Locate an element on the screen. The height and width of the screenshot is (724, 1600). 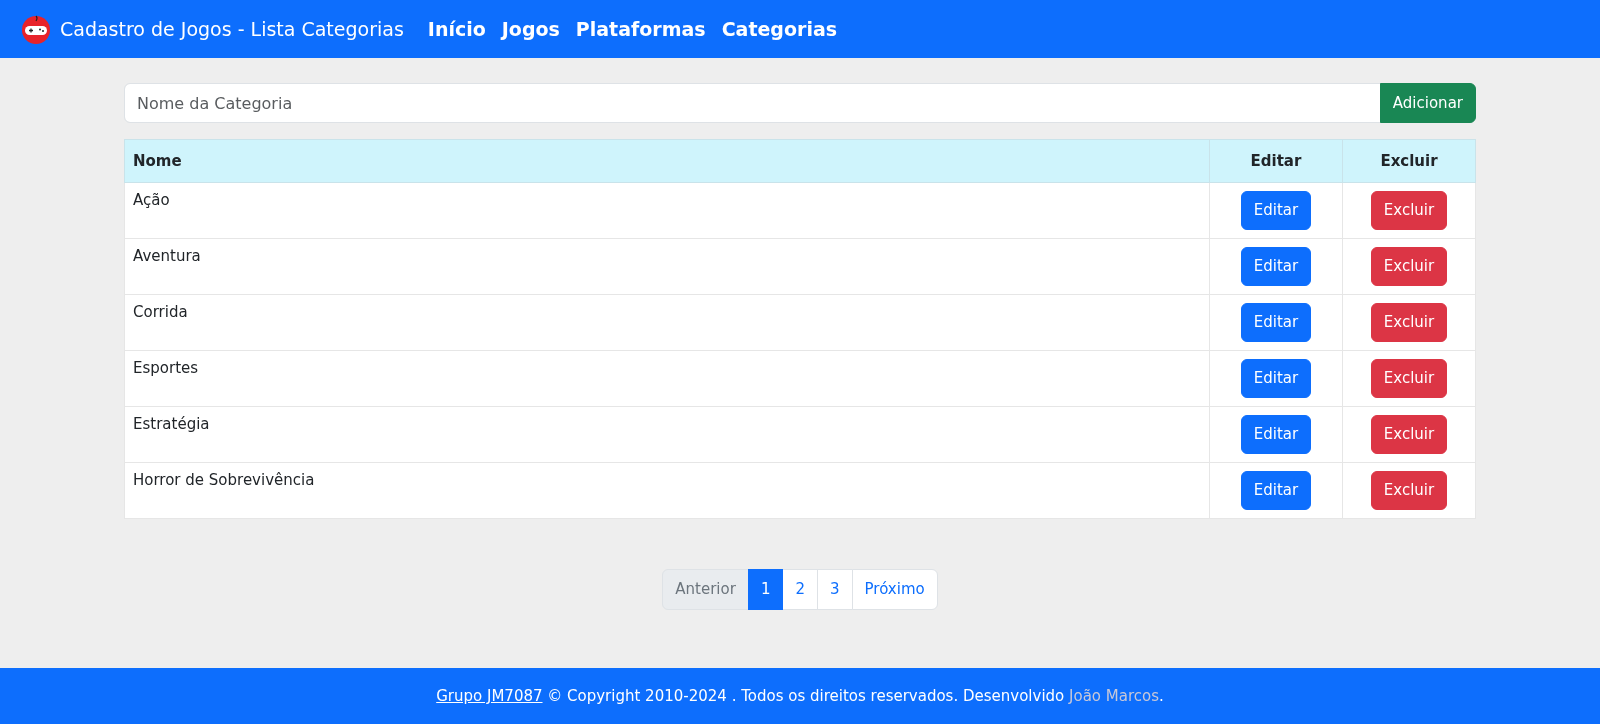
column-header: Excluir is located at coordinates (1409, 161).